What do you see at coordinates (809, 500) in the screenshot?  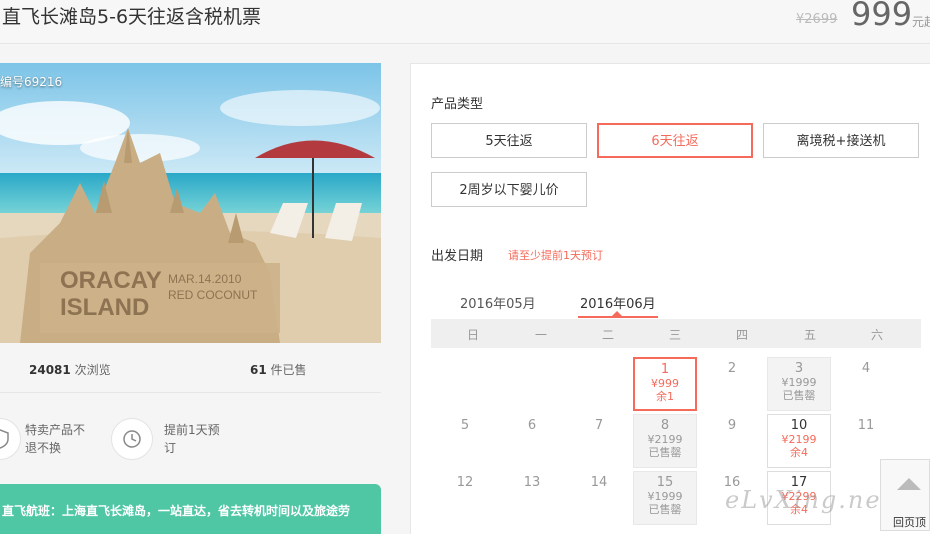 I see `watermark: eLvXing.net` at bounding box center [809, 500].